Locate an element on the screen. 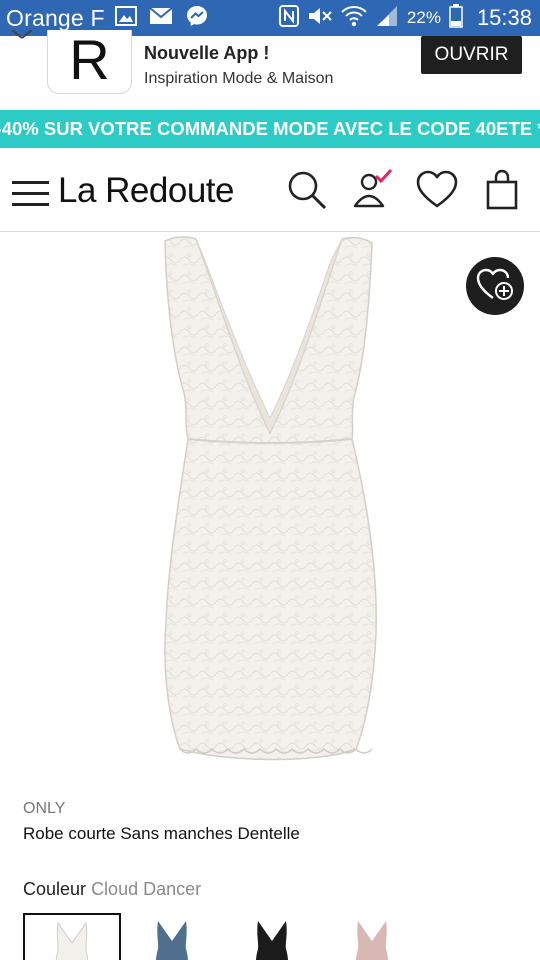 This screenshot has height=960, width=540. swatch-pink is located at coordinates (372, 936).